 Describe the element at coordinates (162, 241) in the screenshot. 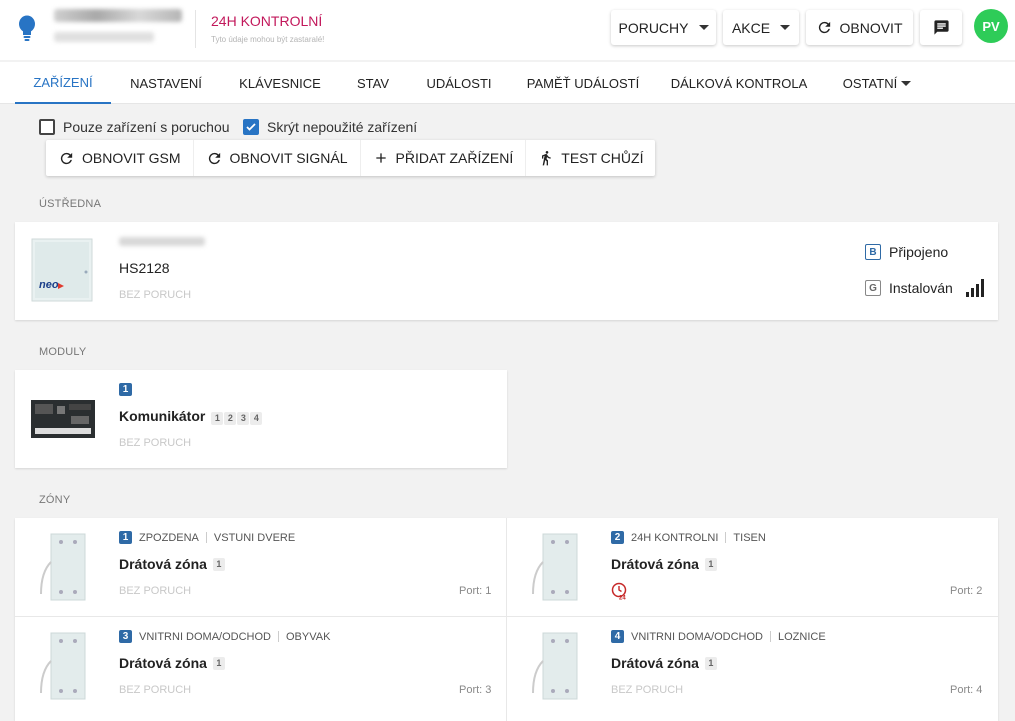

I see `panel-serial-redacted` at that location.